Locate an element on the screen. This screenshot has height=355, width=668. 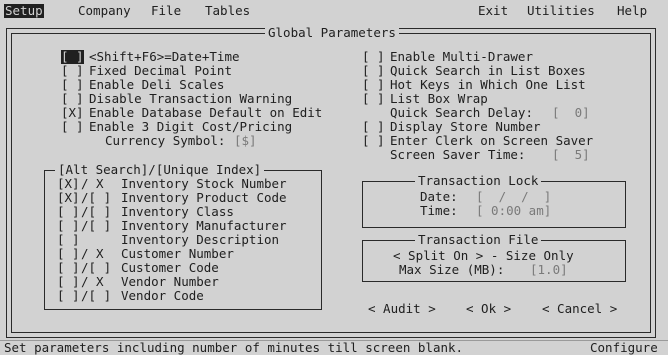
search-row-label: Vendor Number is located at coordinates (170, 281).